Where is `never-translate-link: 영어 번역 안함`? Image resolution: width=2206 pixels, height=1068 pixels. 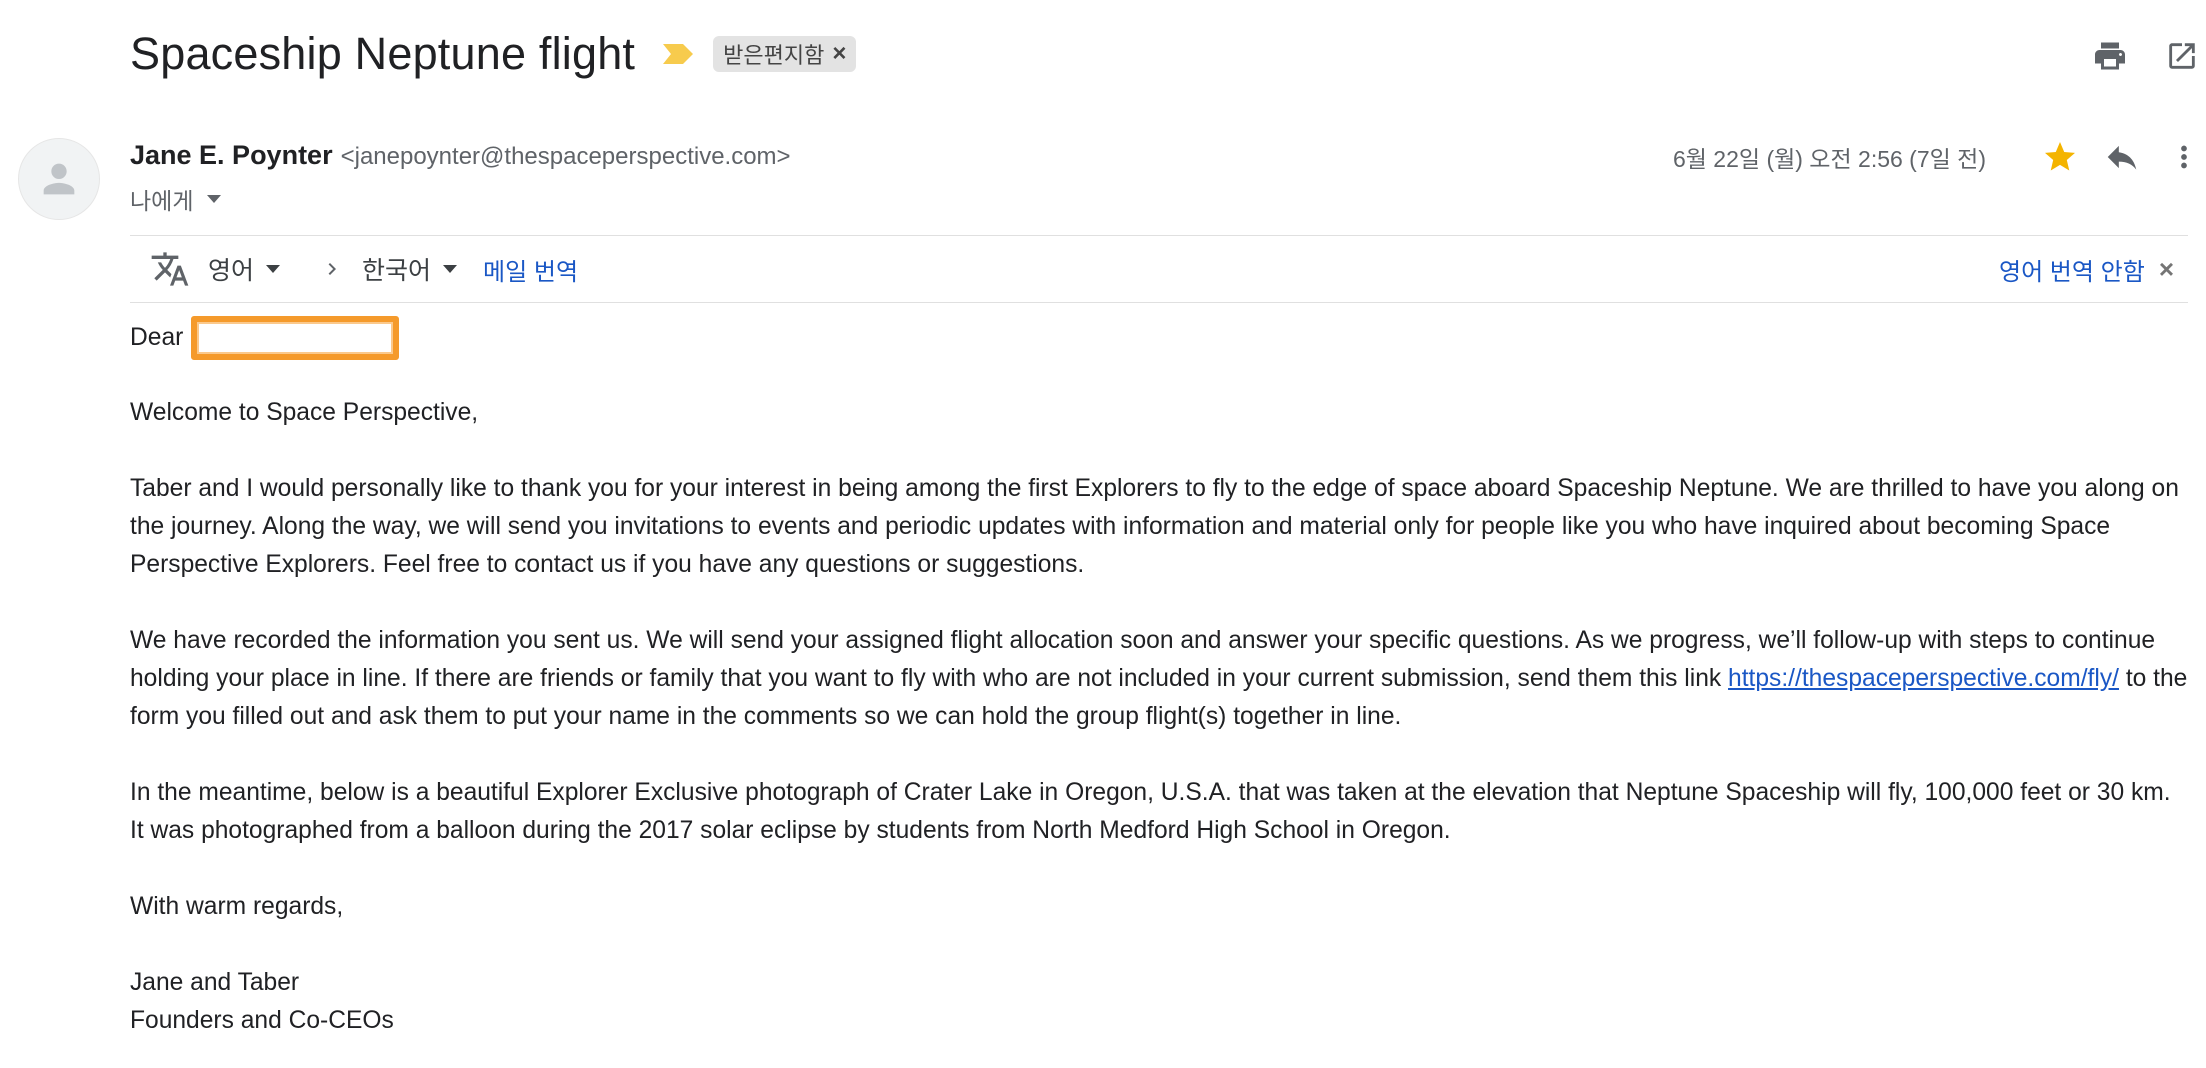 never-translate-link: 영어 번역 안함 is located at coordinates (2072, 269).